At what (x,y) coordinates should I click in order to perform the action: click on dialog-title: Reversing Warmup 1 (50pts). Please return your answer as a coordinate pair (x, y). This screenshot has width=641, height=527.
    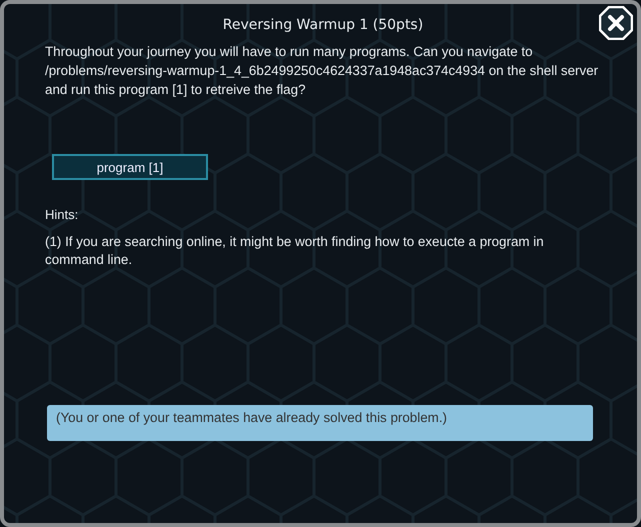
    Looking at the image, I should click on (323, 25).